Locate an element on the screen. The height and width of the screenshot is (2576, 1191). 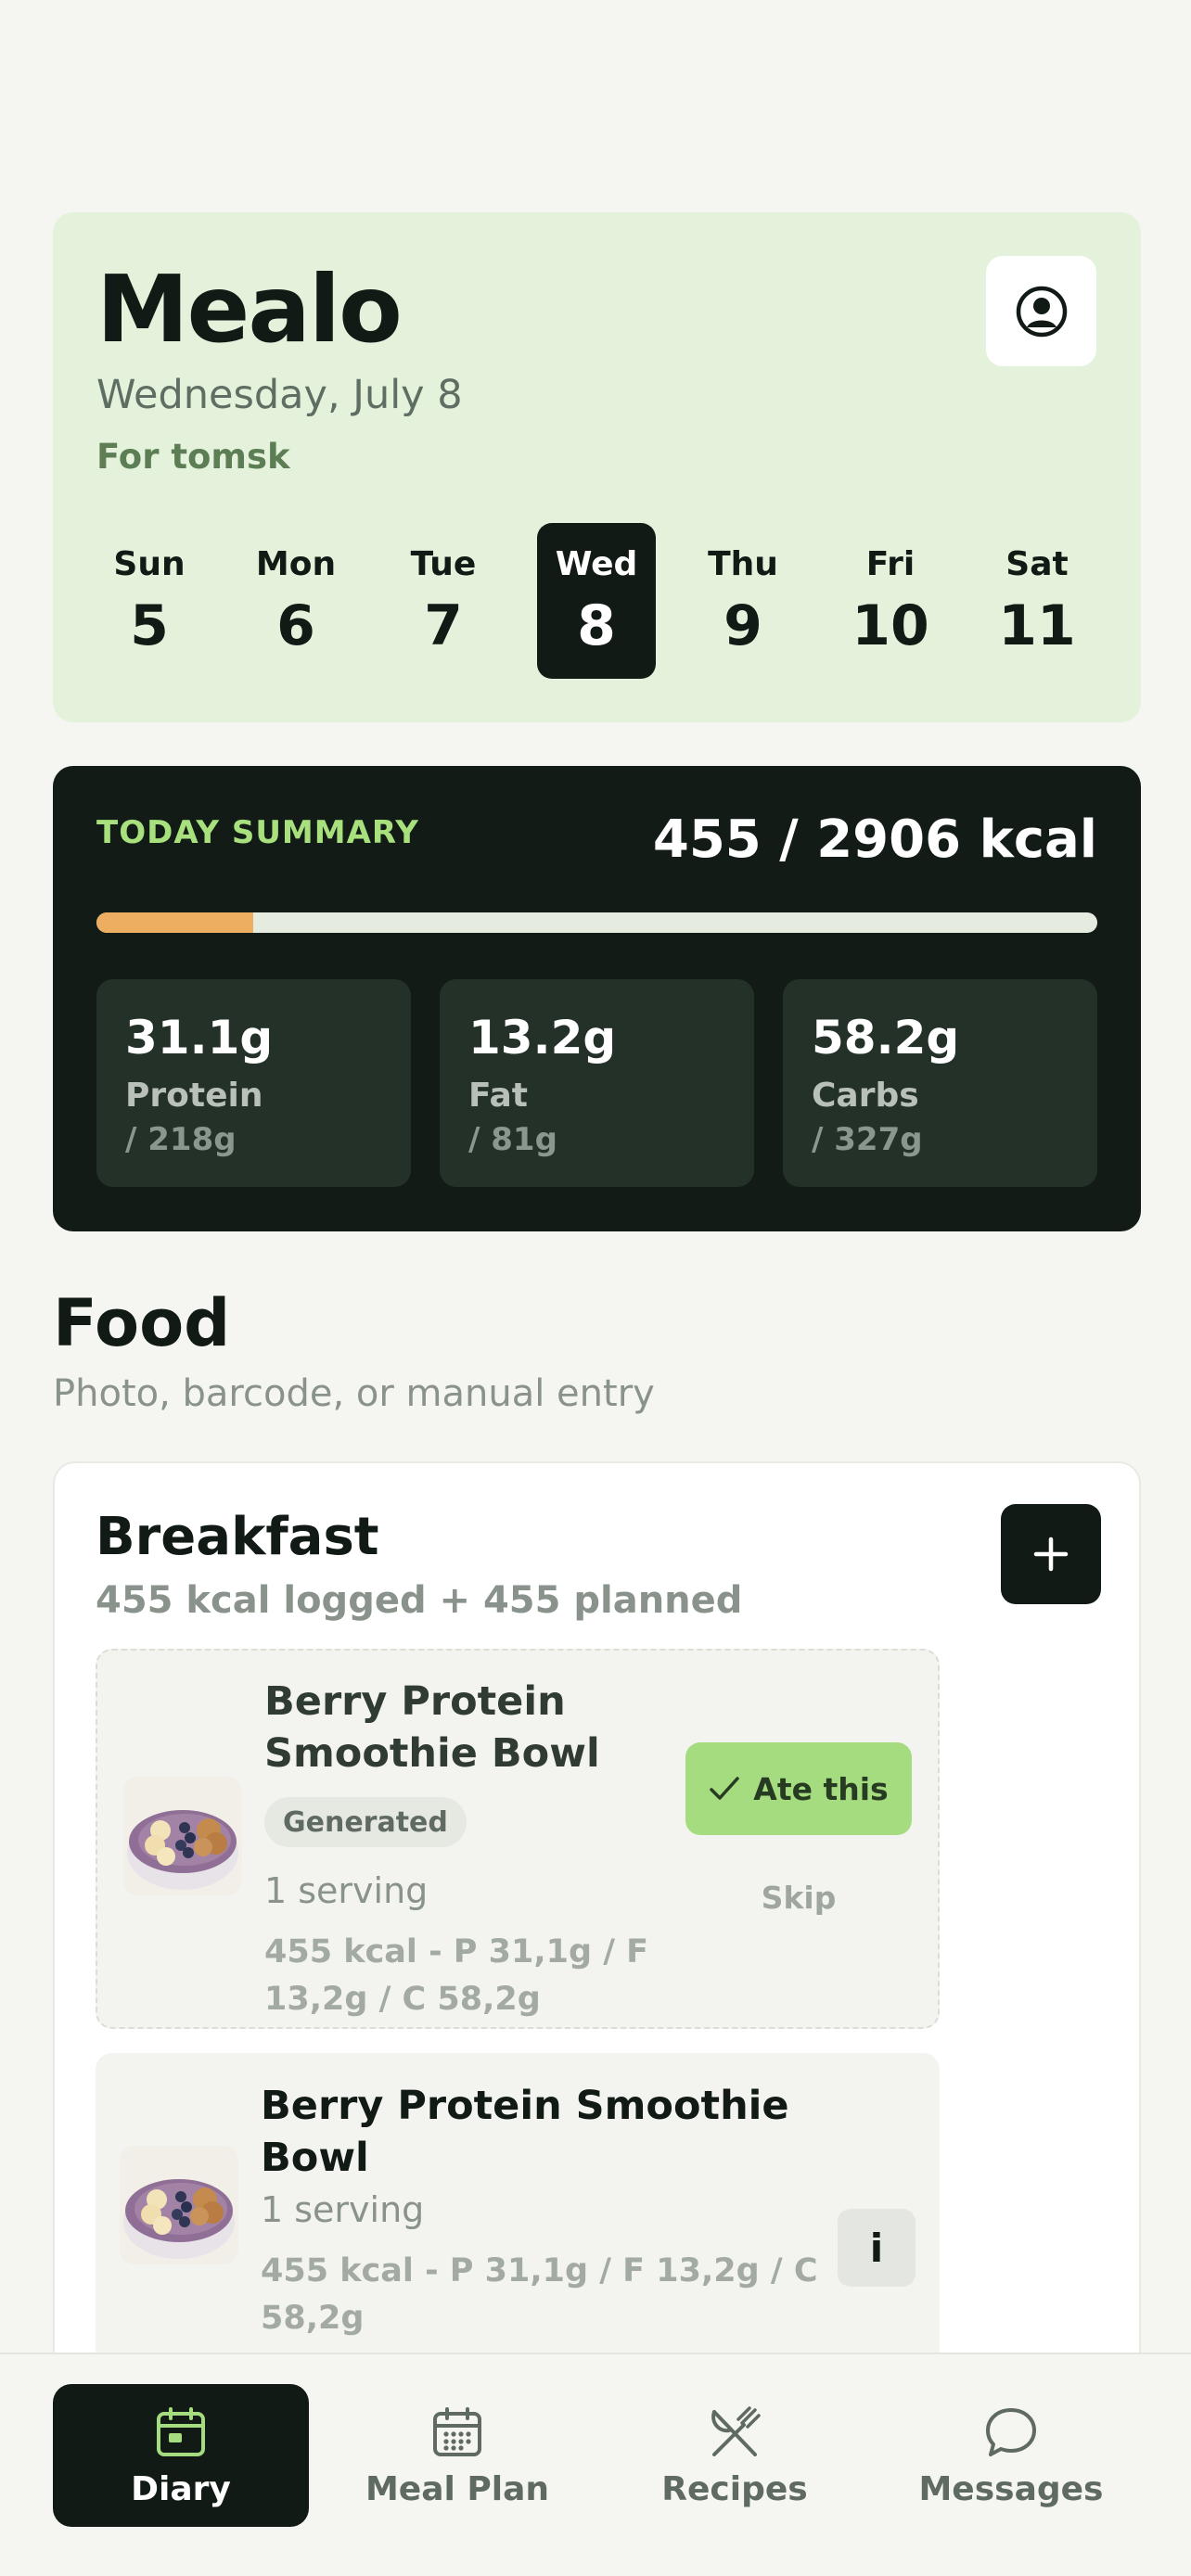
day-name: Wed is located at coordinates (597, 564).